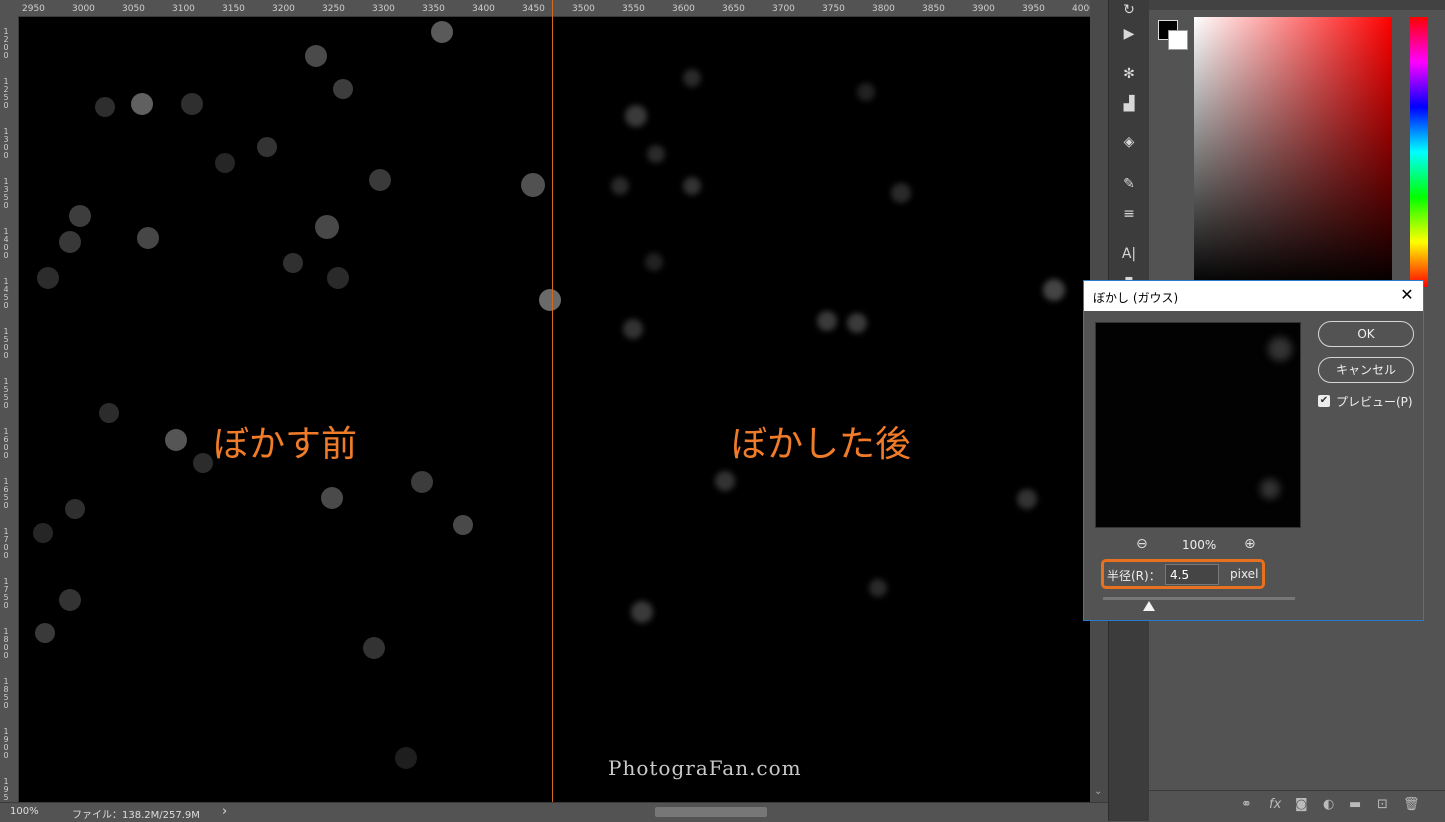 The height and width of the screenshot is (822, 1445). Describe the element at coordinates (1134, 576) in the screenshot. I see `radius-label: 半径(R)：` at that location.